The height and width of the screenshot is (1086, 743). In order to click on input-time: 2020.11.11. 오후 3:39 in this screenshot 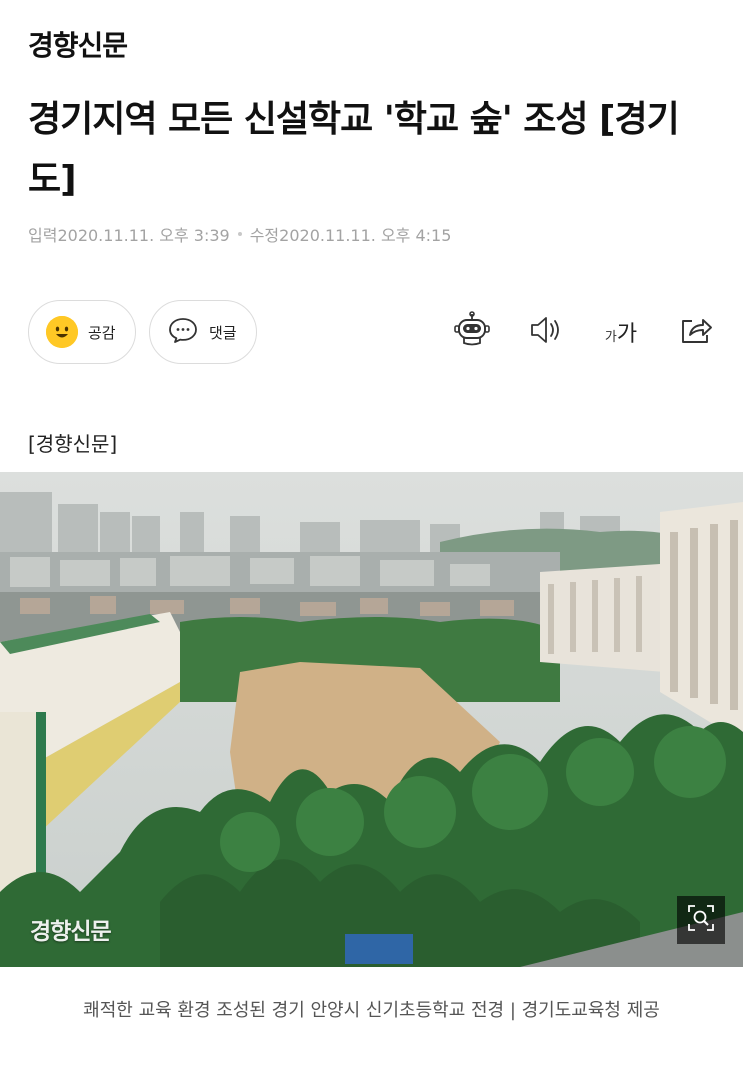, I will do `click(143, 235)`.